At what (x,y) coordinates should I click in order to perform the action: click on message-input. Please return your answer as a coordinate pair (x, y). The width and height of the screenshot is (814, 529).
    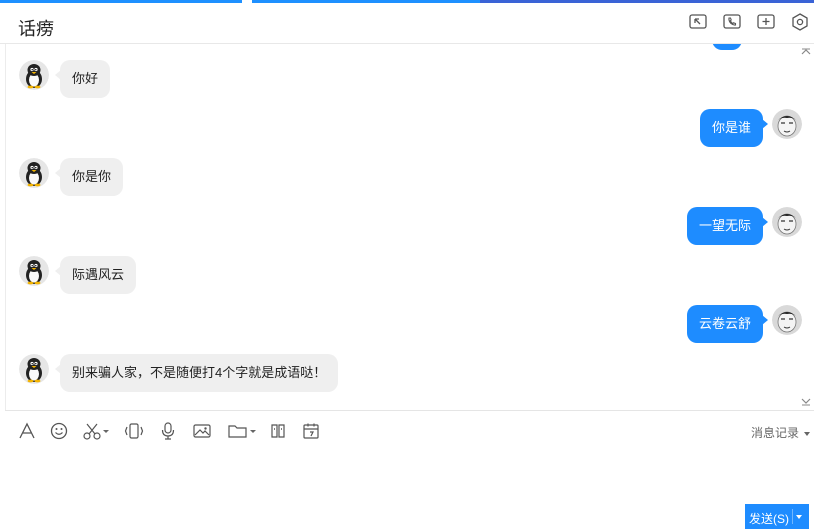
    Looking at the image, I should click on (409, 476).